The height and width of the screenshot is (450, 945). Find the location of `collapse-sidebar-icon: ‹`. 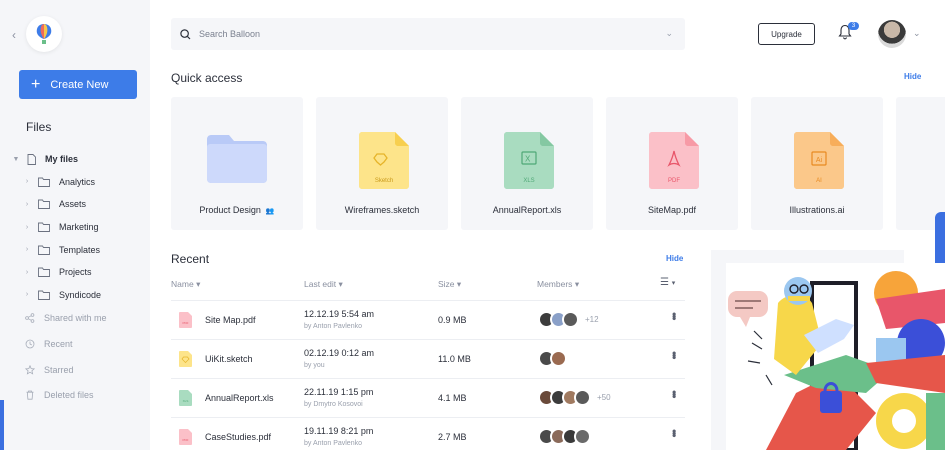

collapse-sidebar-icon: ‹ is located at coordinates (14, 35).